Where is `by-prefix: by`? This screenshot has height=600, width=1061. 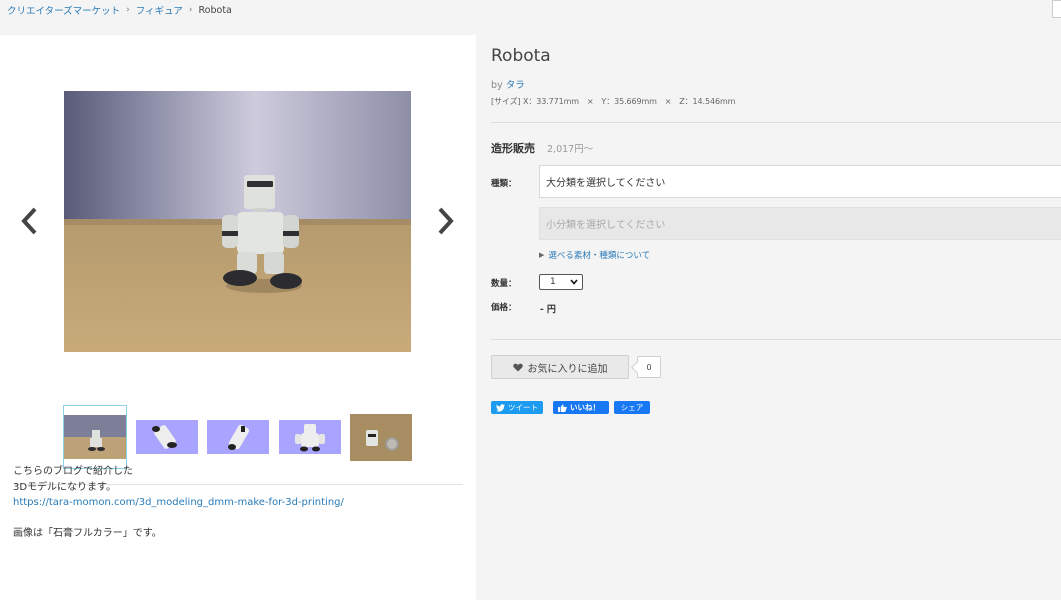
by-prefix: by is located at coordinates (497, 85).